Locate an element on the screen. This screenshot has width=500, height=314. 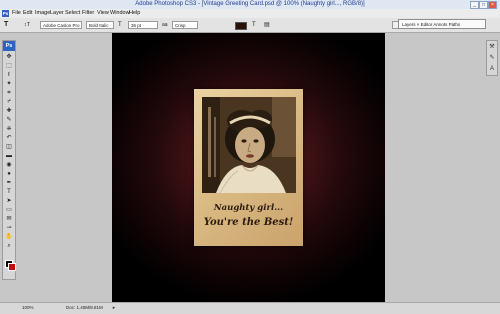
healing-icon: ✚ is located at coordinates (9, 111).